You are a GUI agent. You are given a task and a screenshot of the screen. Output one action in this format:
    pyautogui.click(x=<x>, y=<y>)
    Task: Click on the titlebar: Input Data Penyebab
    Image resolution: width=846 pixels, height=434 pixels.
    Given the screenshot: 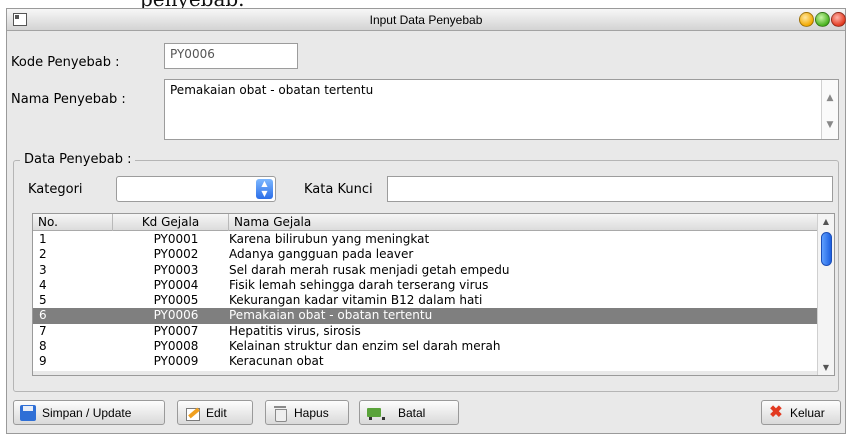 What is the action you would take?
    pyautogui.click(x=426, y=20)
    